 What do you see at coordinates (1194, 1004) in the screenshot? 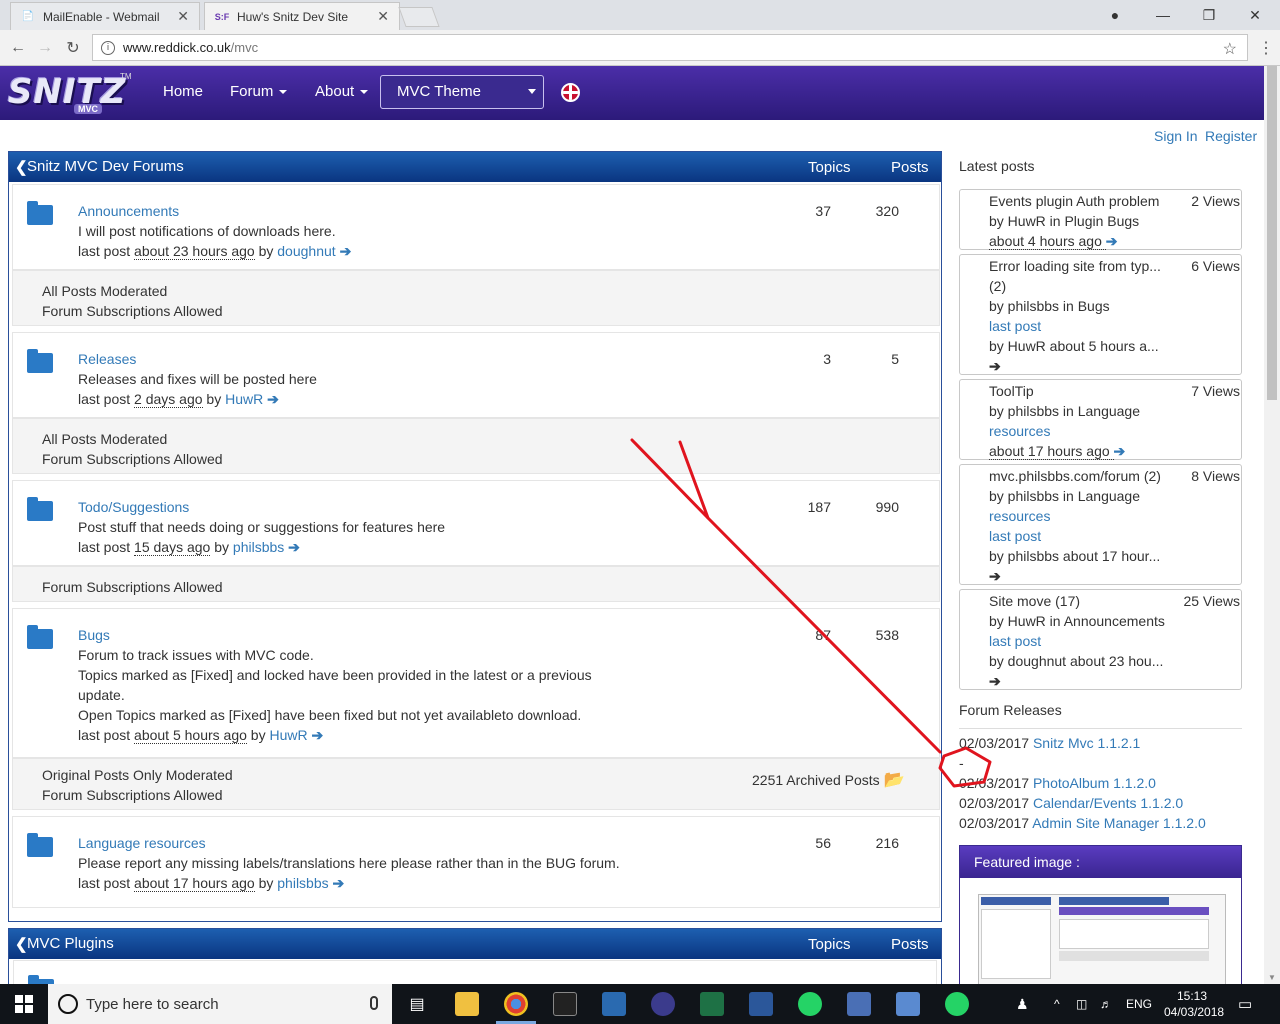
I see `taskbar-clock: 15:13 04/03/2018` at bounding box center [1194, 1004].